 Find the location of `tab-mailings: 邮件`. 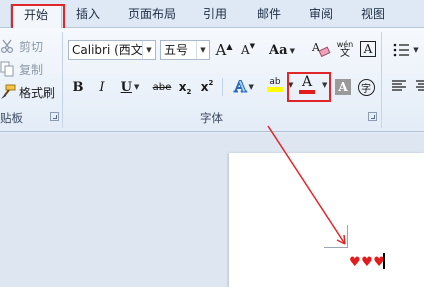

tab-mailings: 邮件 is located at coordinates (269, 15).